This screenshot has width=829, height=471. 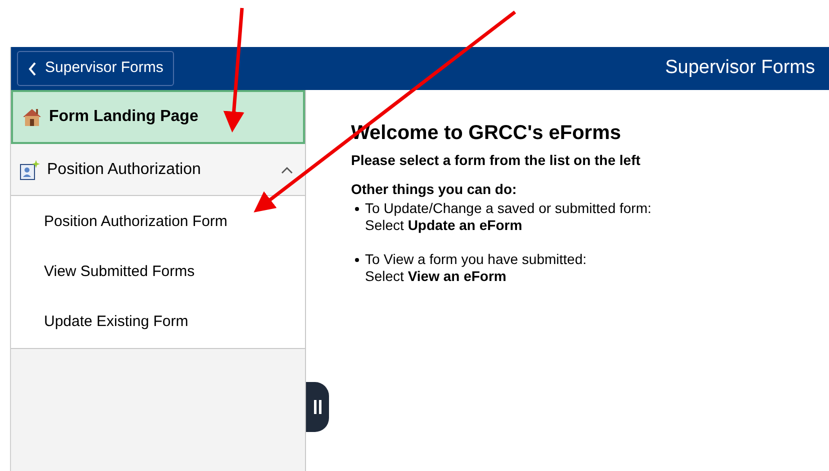 What do you see at coordinates (740, 68) in the screenshot?
I see `page-title: Supervisor Forms` at bounding box center [740, 68].